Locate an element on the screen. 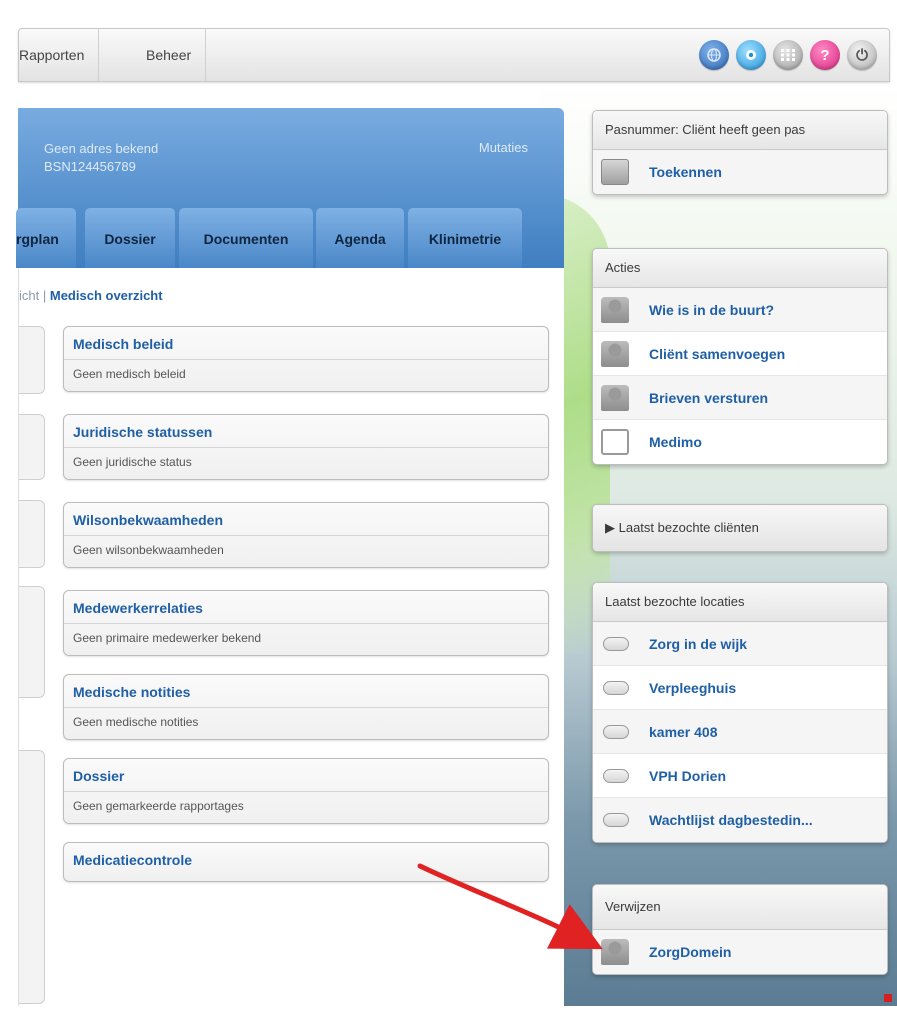  client-address-block: Geen adres bekend BSN124456789 is located at coordinates (101, 158).